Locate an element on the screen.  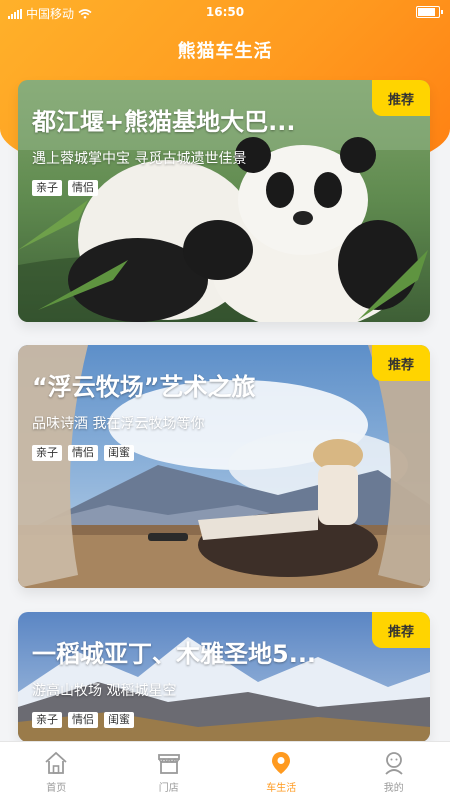
battery-icon is located at coordinates (429, 12).